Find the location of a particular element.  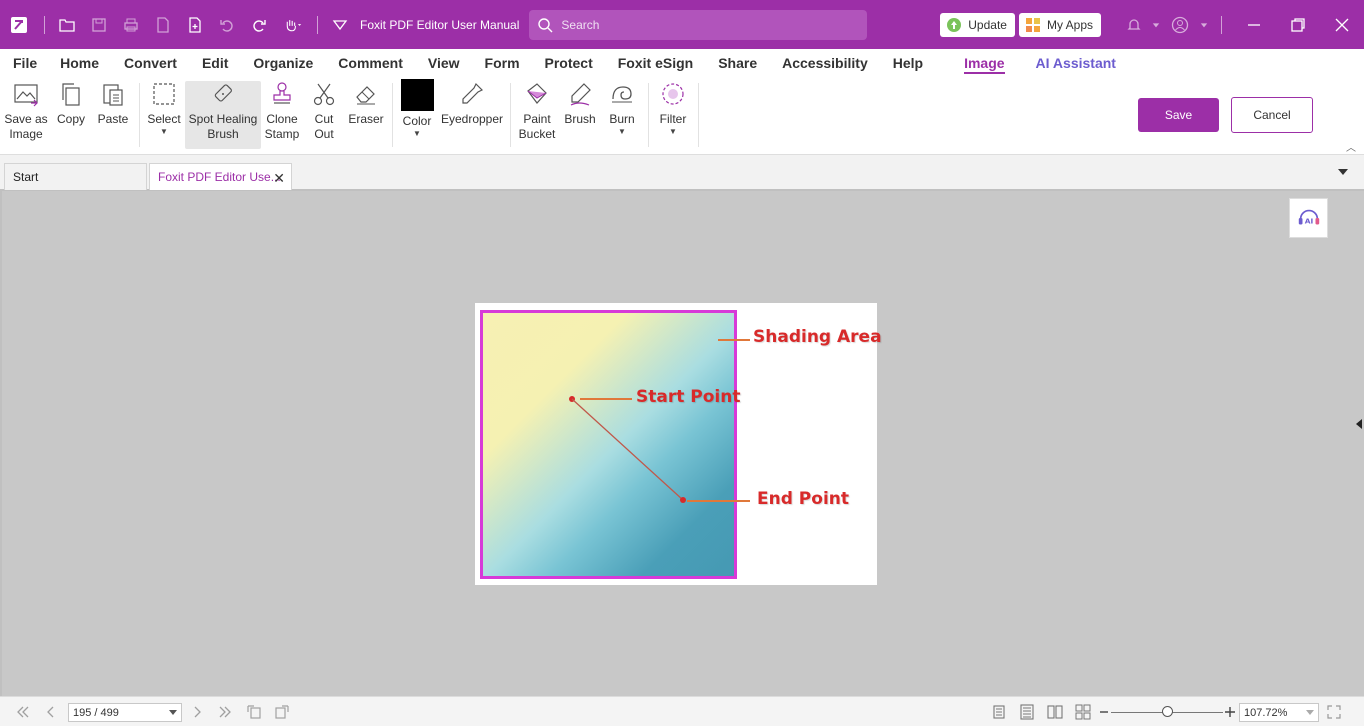

eyedropper-button: Eyedropper is located at coordinates (472, 115).